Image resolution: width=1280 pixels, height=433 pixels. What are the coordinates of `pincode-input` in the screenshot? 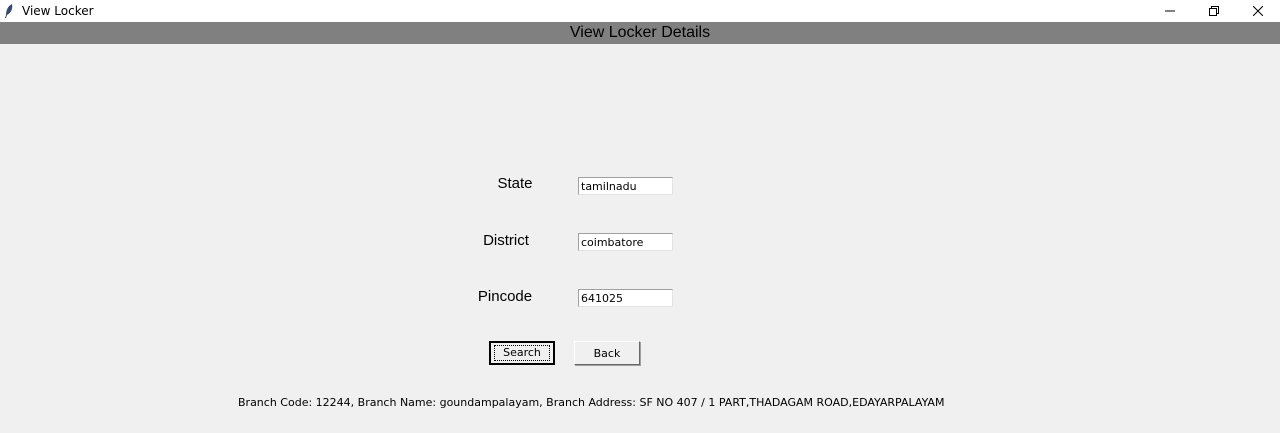 It's located at (625, 298).